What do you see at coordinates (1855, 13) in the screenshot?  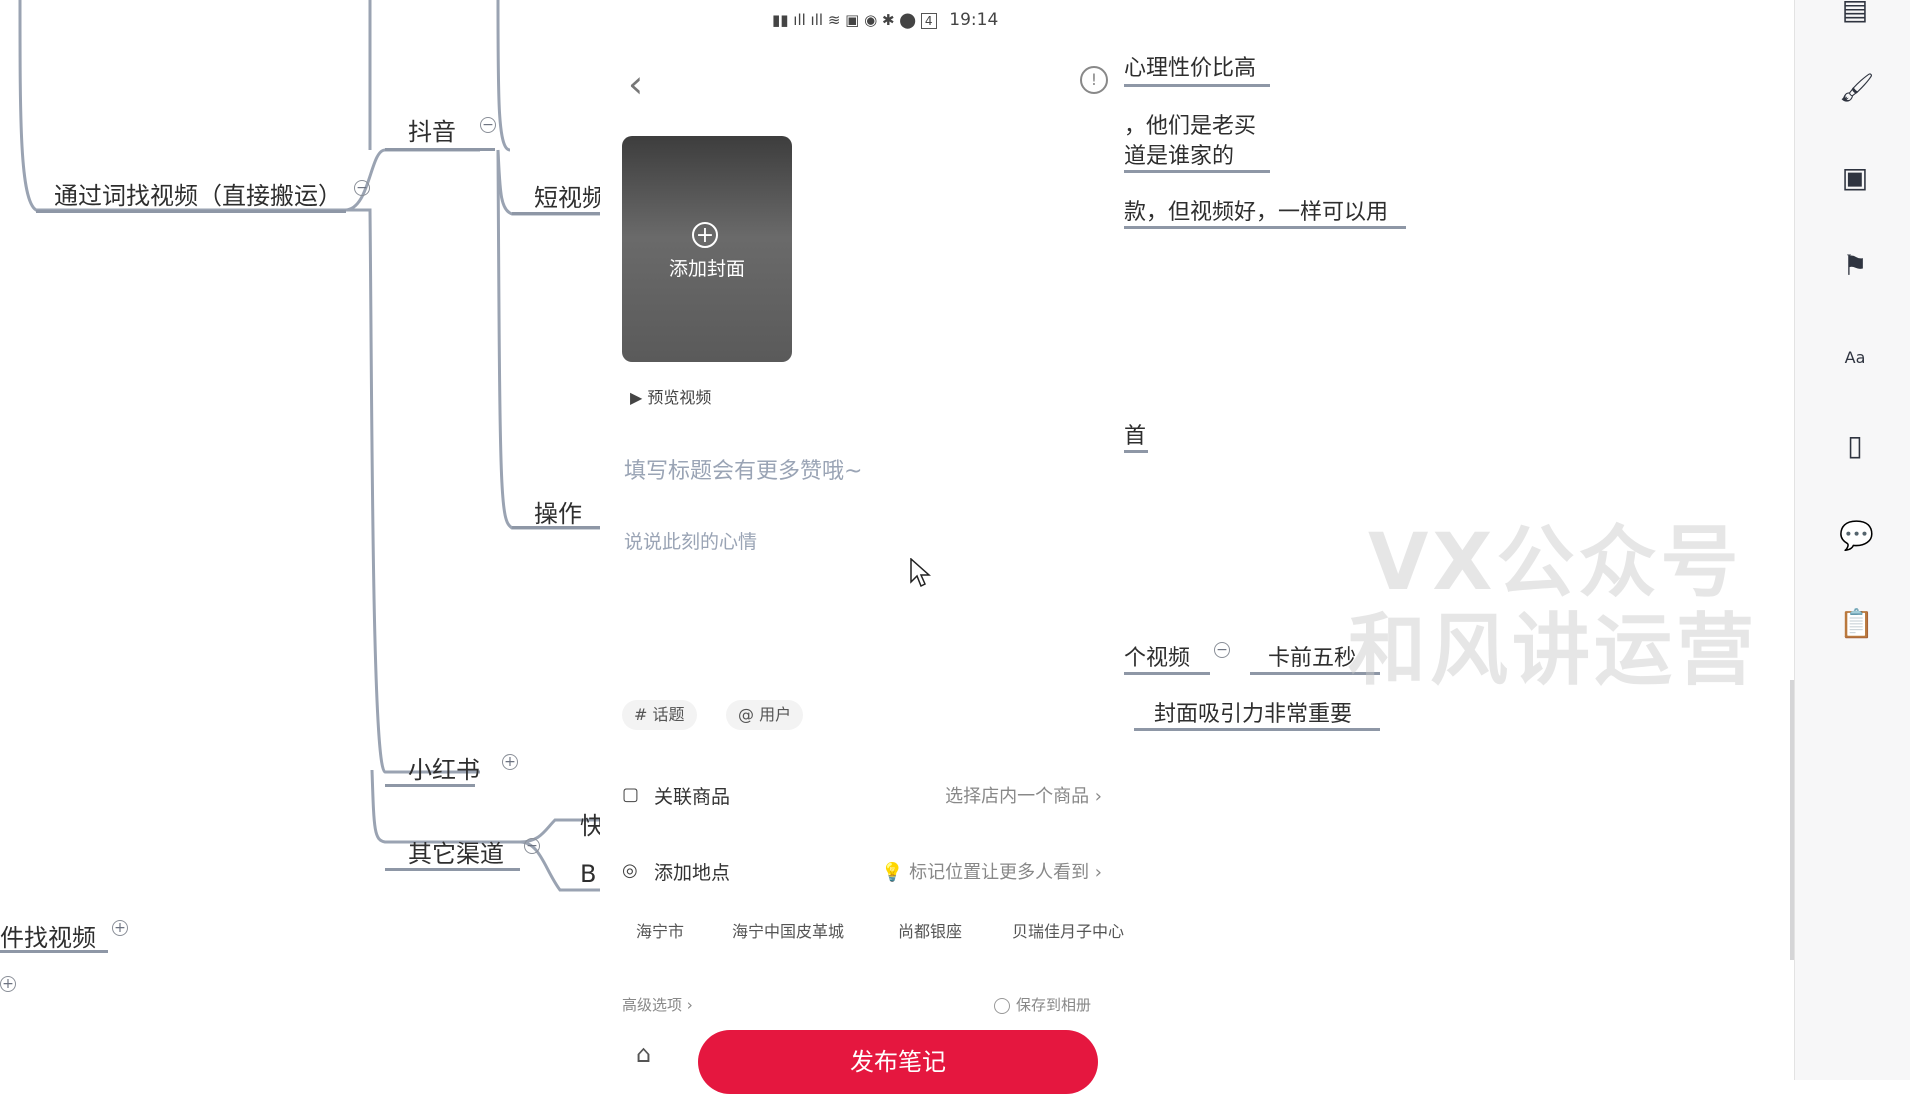 I see `layout-icon: ▤` at bounding box center [1855, 13].